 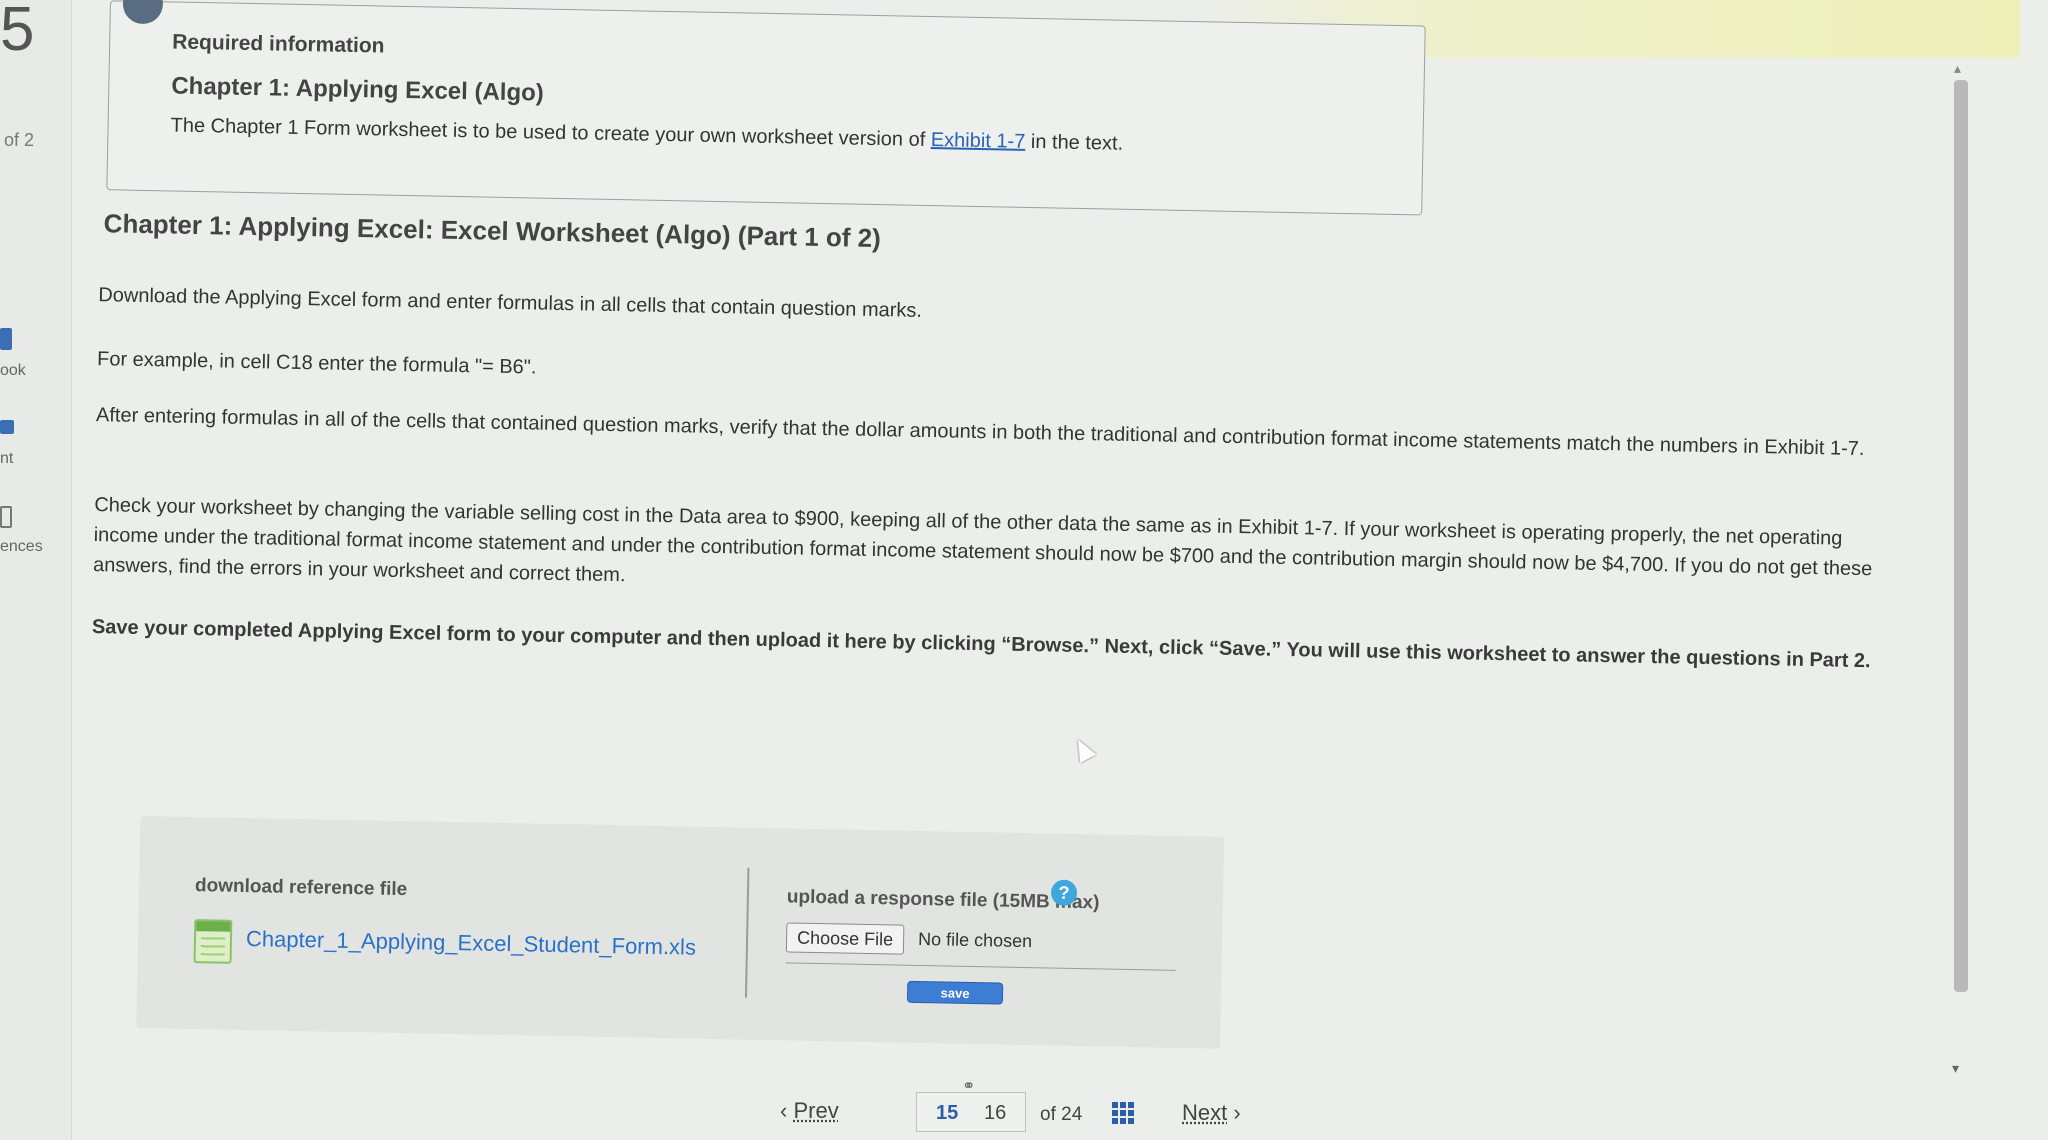 I want to click on question-number: 5, so click(x=17, y=32).